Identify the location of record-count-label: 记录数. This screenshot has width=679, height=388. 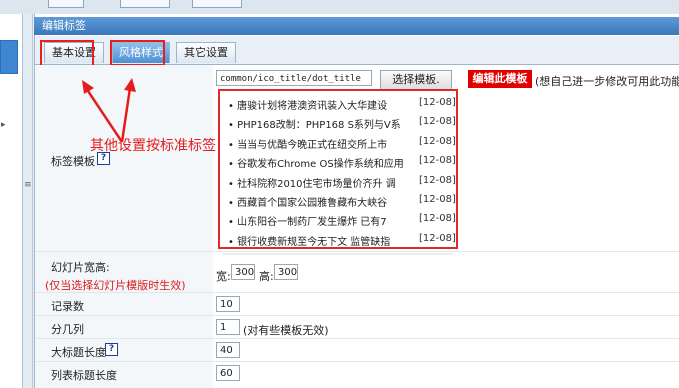
(67, 306).